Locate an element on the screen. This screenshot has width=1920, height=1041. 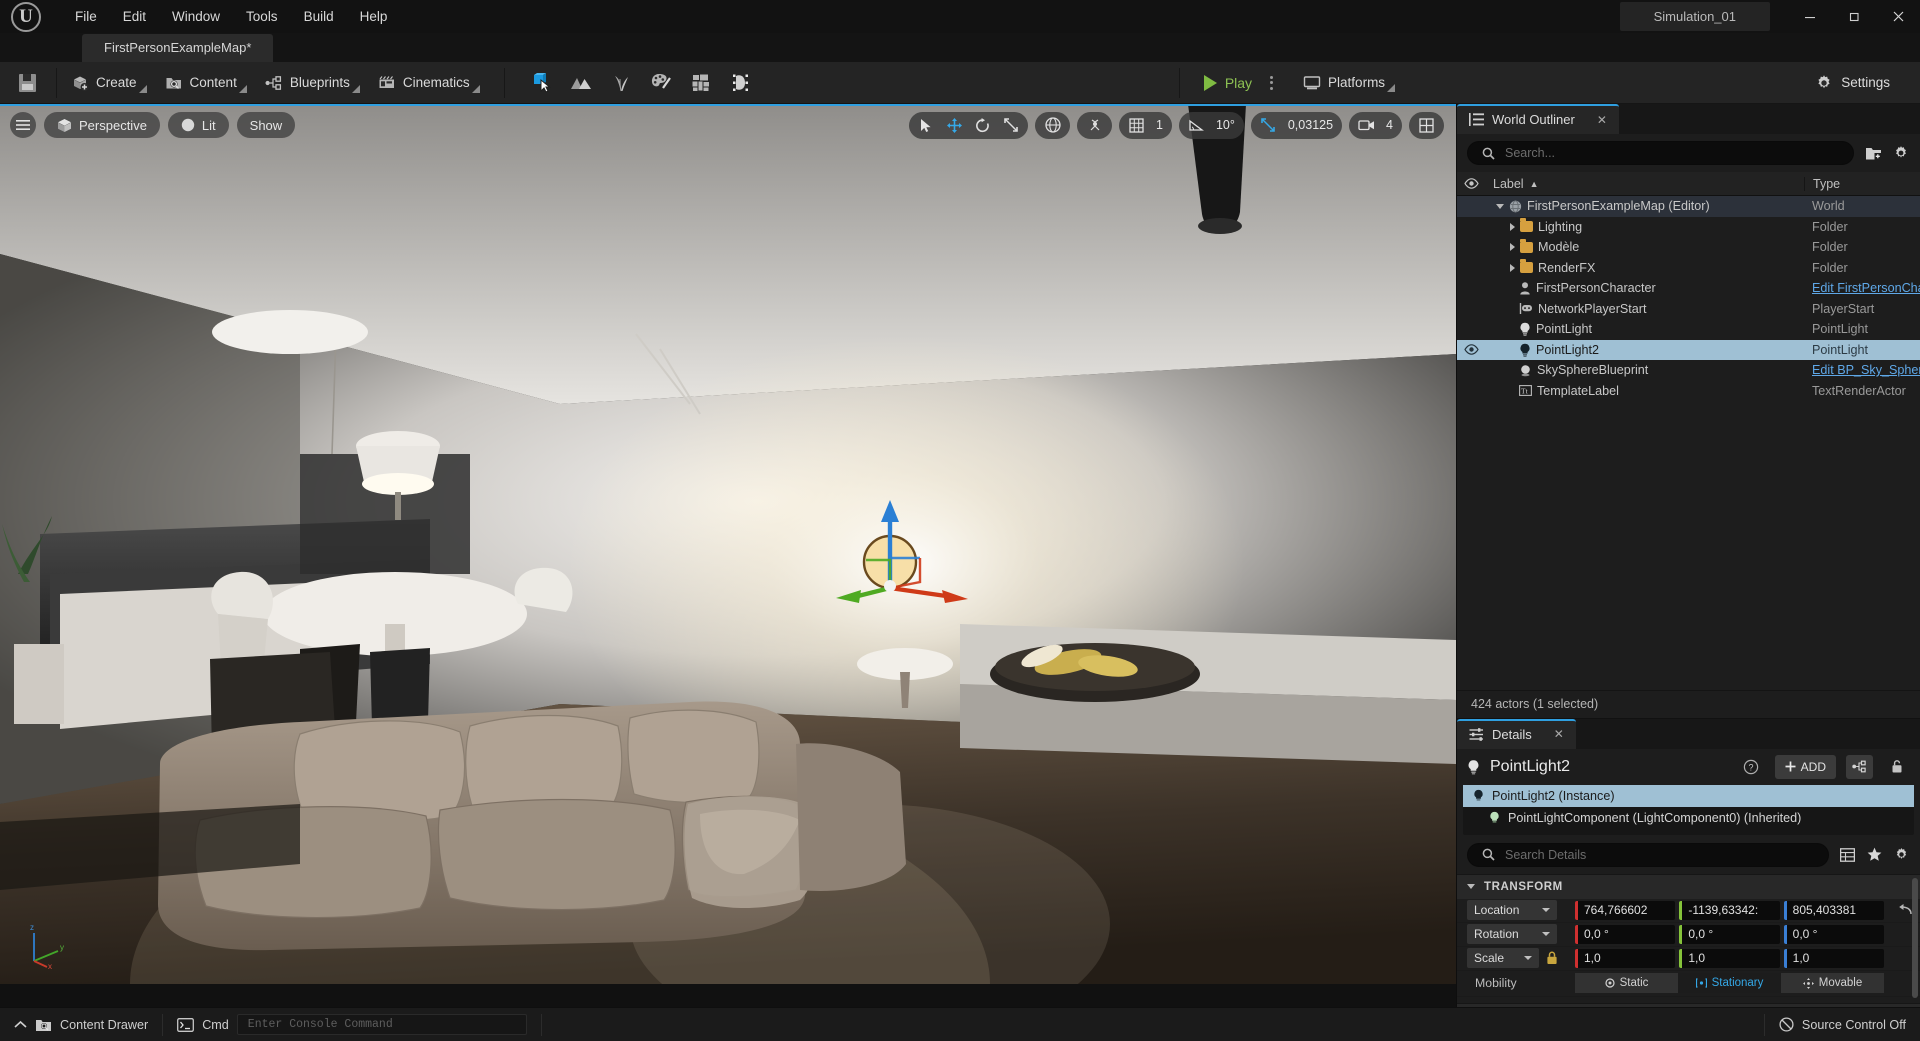
scale-z-input: 1,0 is located at coordinates (1833, 958).